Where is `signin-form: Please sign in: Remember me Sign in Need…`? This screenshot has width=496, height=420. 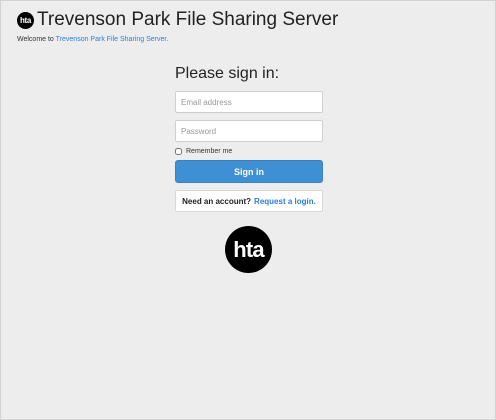
signin-form: Please sign in: Remember me Sign in Need… is located at coordinates (249, 138).